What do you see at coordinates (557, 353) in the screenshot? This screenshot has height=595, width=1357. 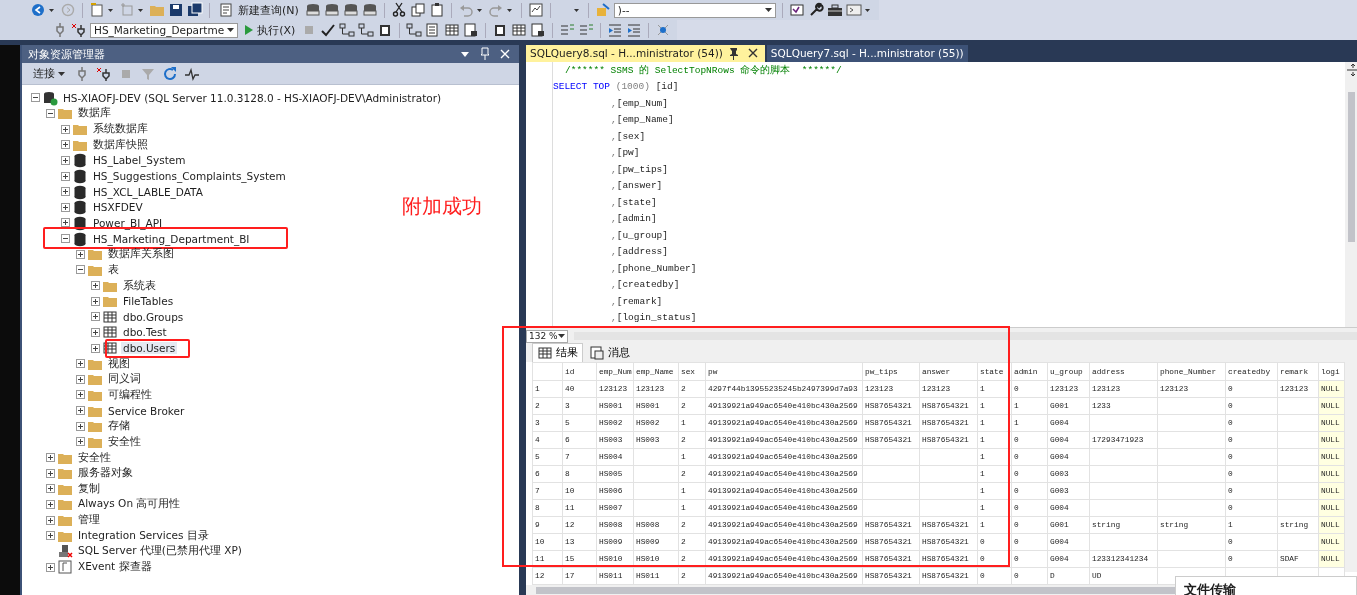 I see `results-tab: 结果` at bounding box center [557, 353].